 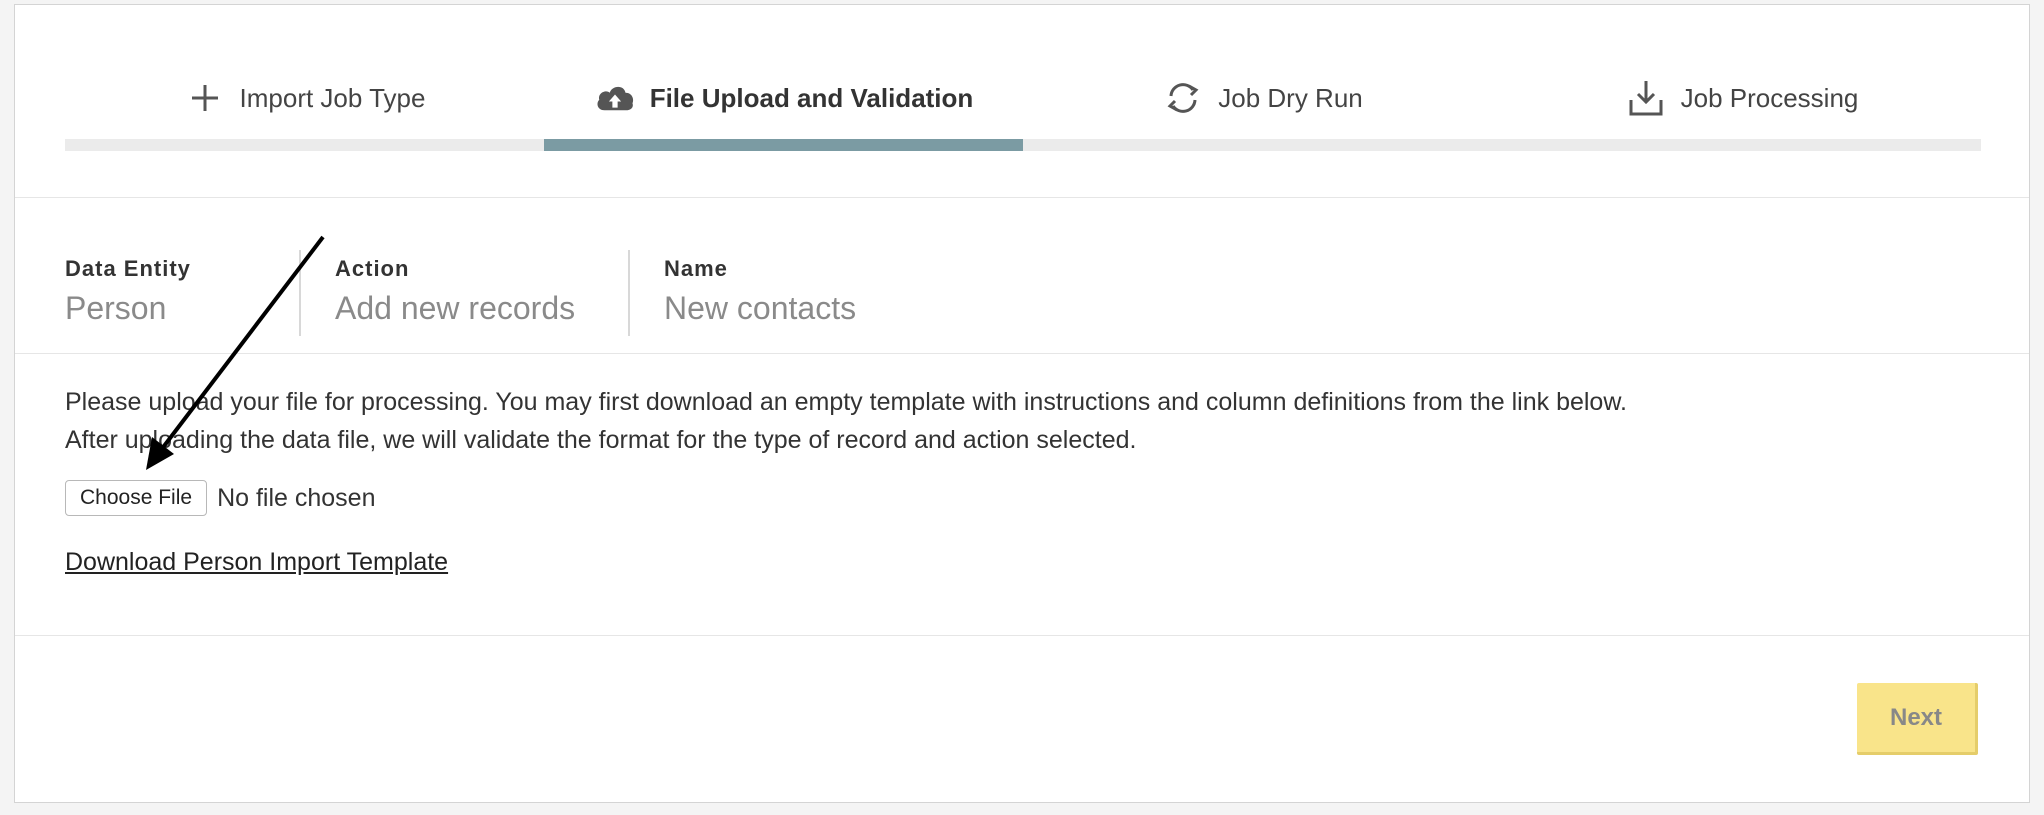 What do you see at coordinates (372, 268) in the screenshot?
I see `summary-label: Action` at bounding box center [372, 268].